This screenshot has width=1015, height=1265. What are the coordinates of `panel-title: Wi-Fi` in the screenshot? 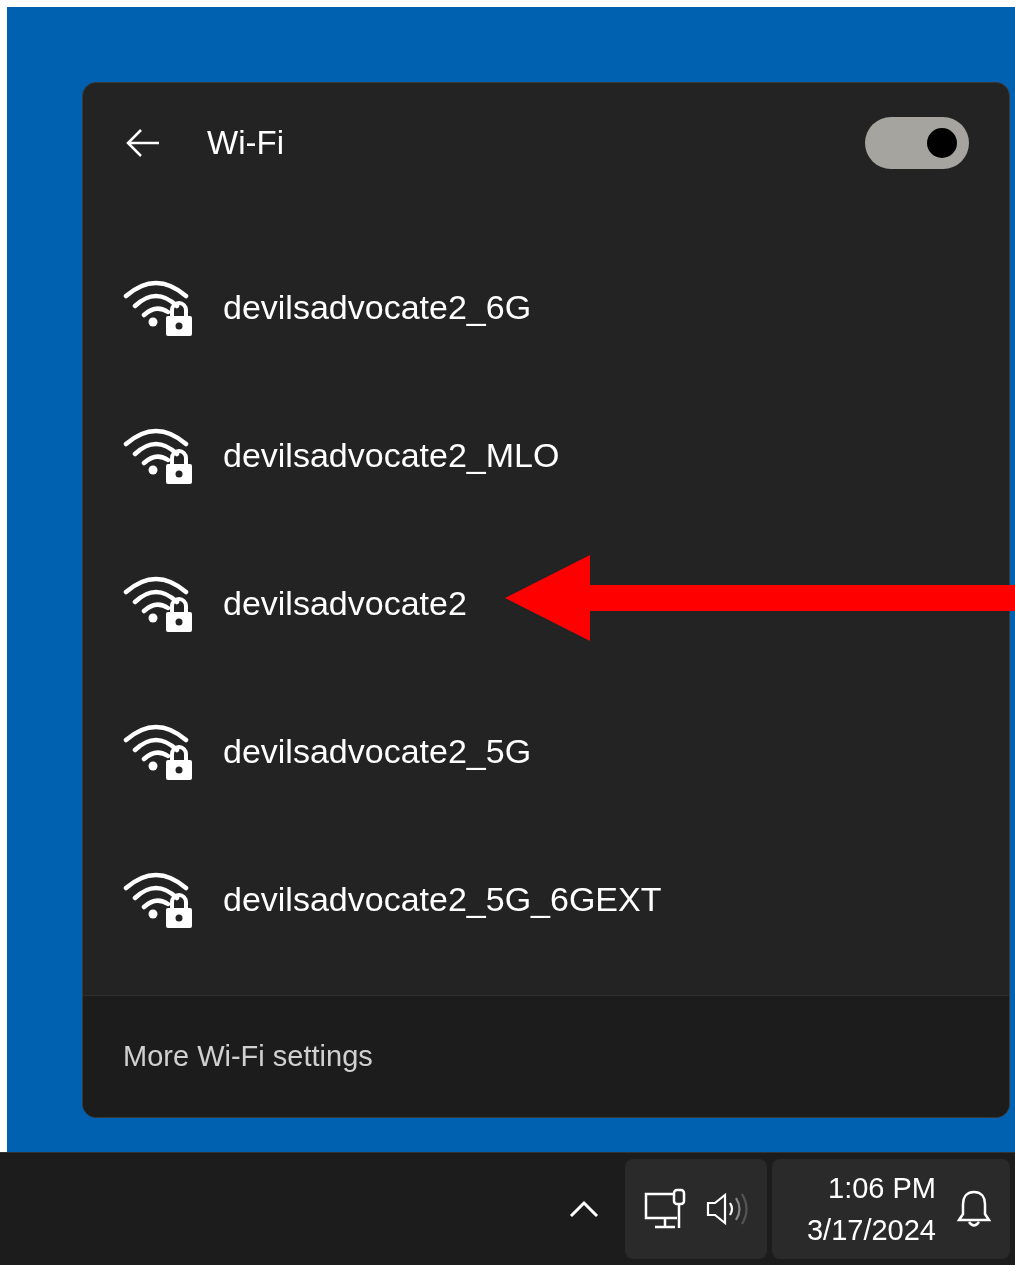 It's located at (245, 143).